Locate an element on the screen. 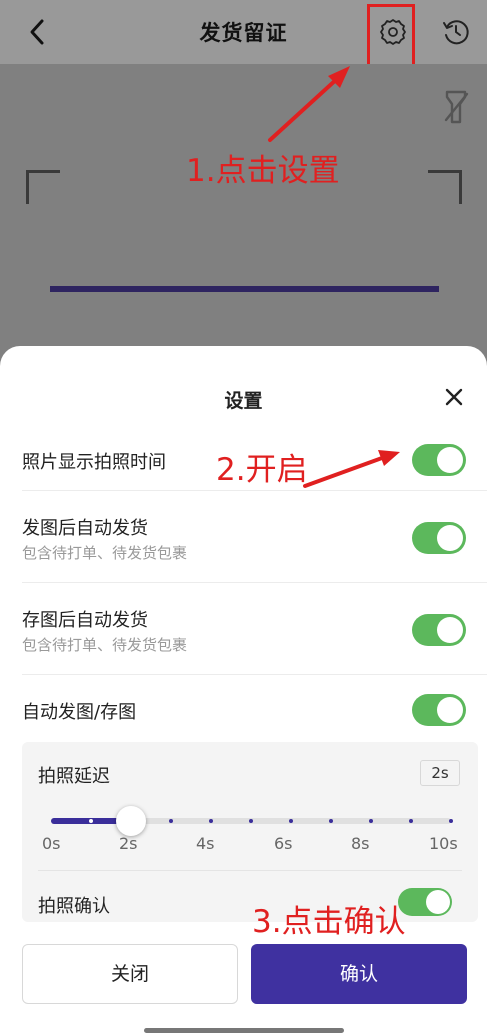 Image resolution: width=487 pixels, height=1033 pixels. scan-corner-top-left is located at coordinates (43, 187).